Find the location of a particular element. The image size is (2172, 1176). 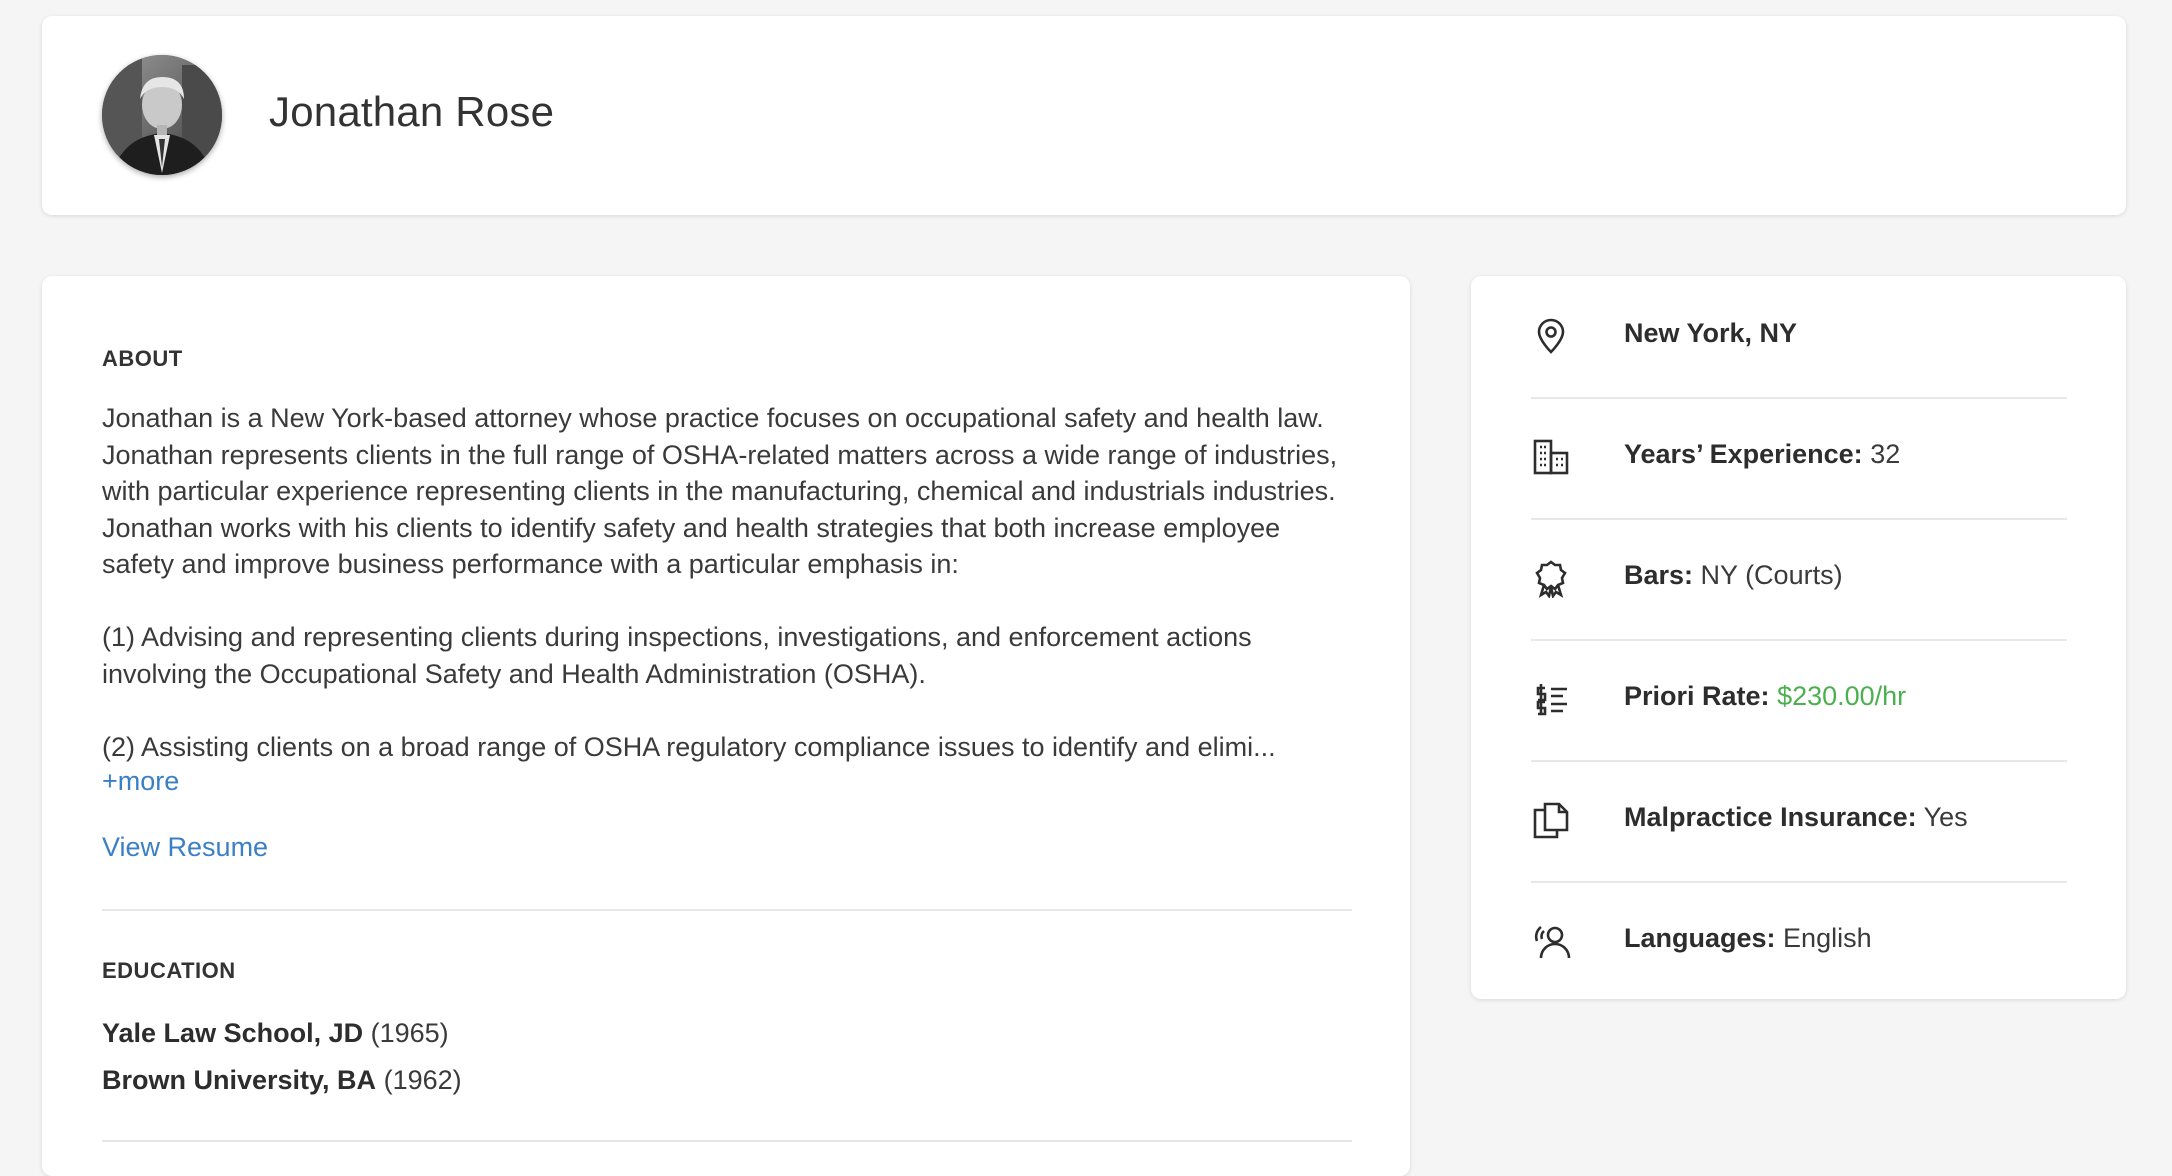

detail-languages: Languages: English is located at coordinates (1799, 941).